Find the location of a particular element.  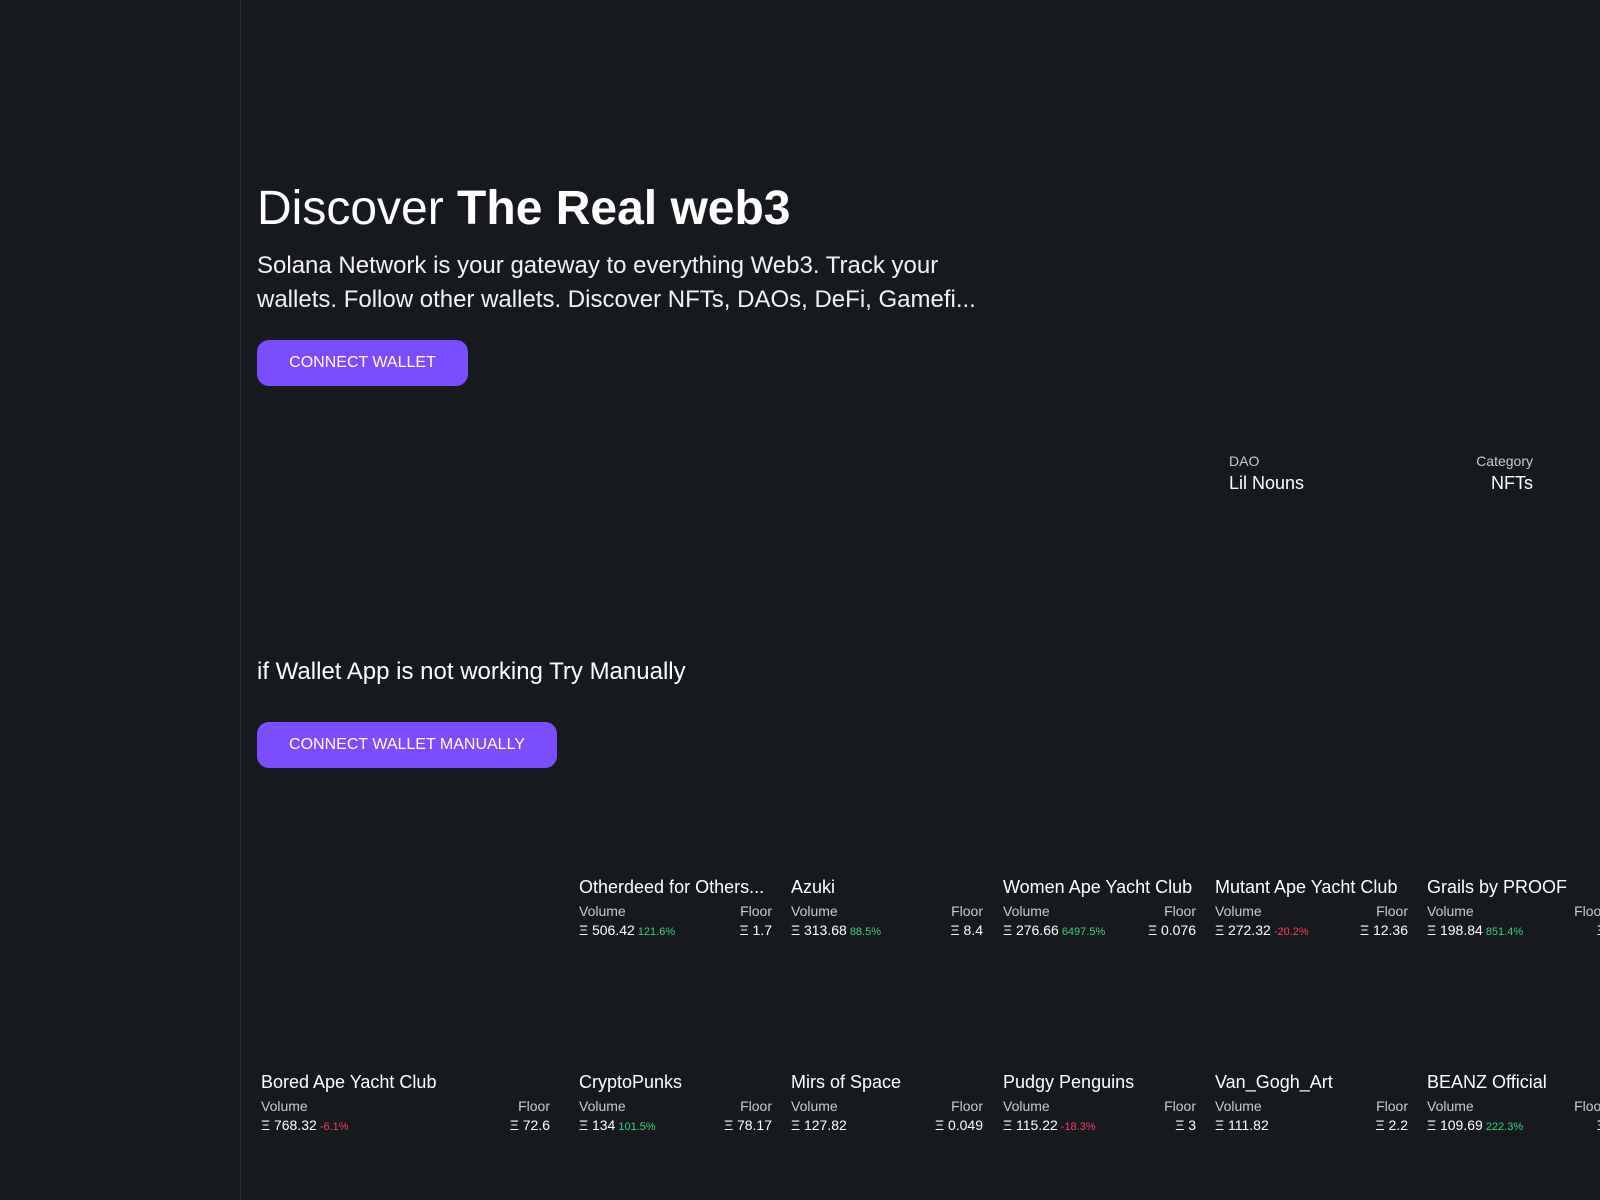

volume-value: Ξ 111.82 is located at coordinates (1242, 1125).